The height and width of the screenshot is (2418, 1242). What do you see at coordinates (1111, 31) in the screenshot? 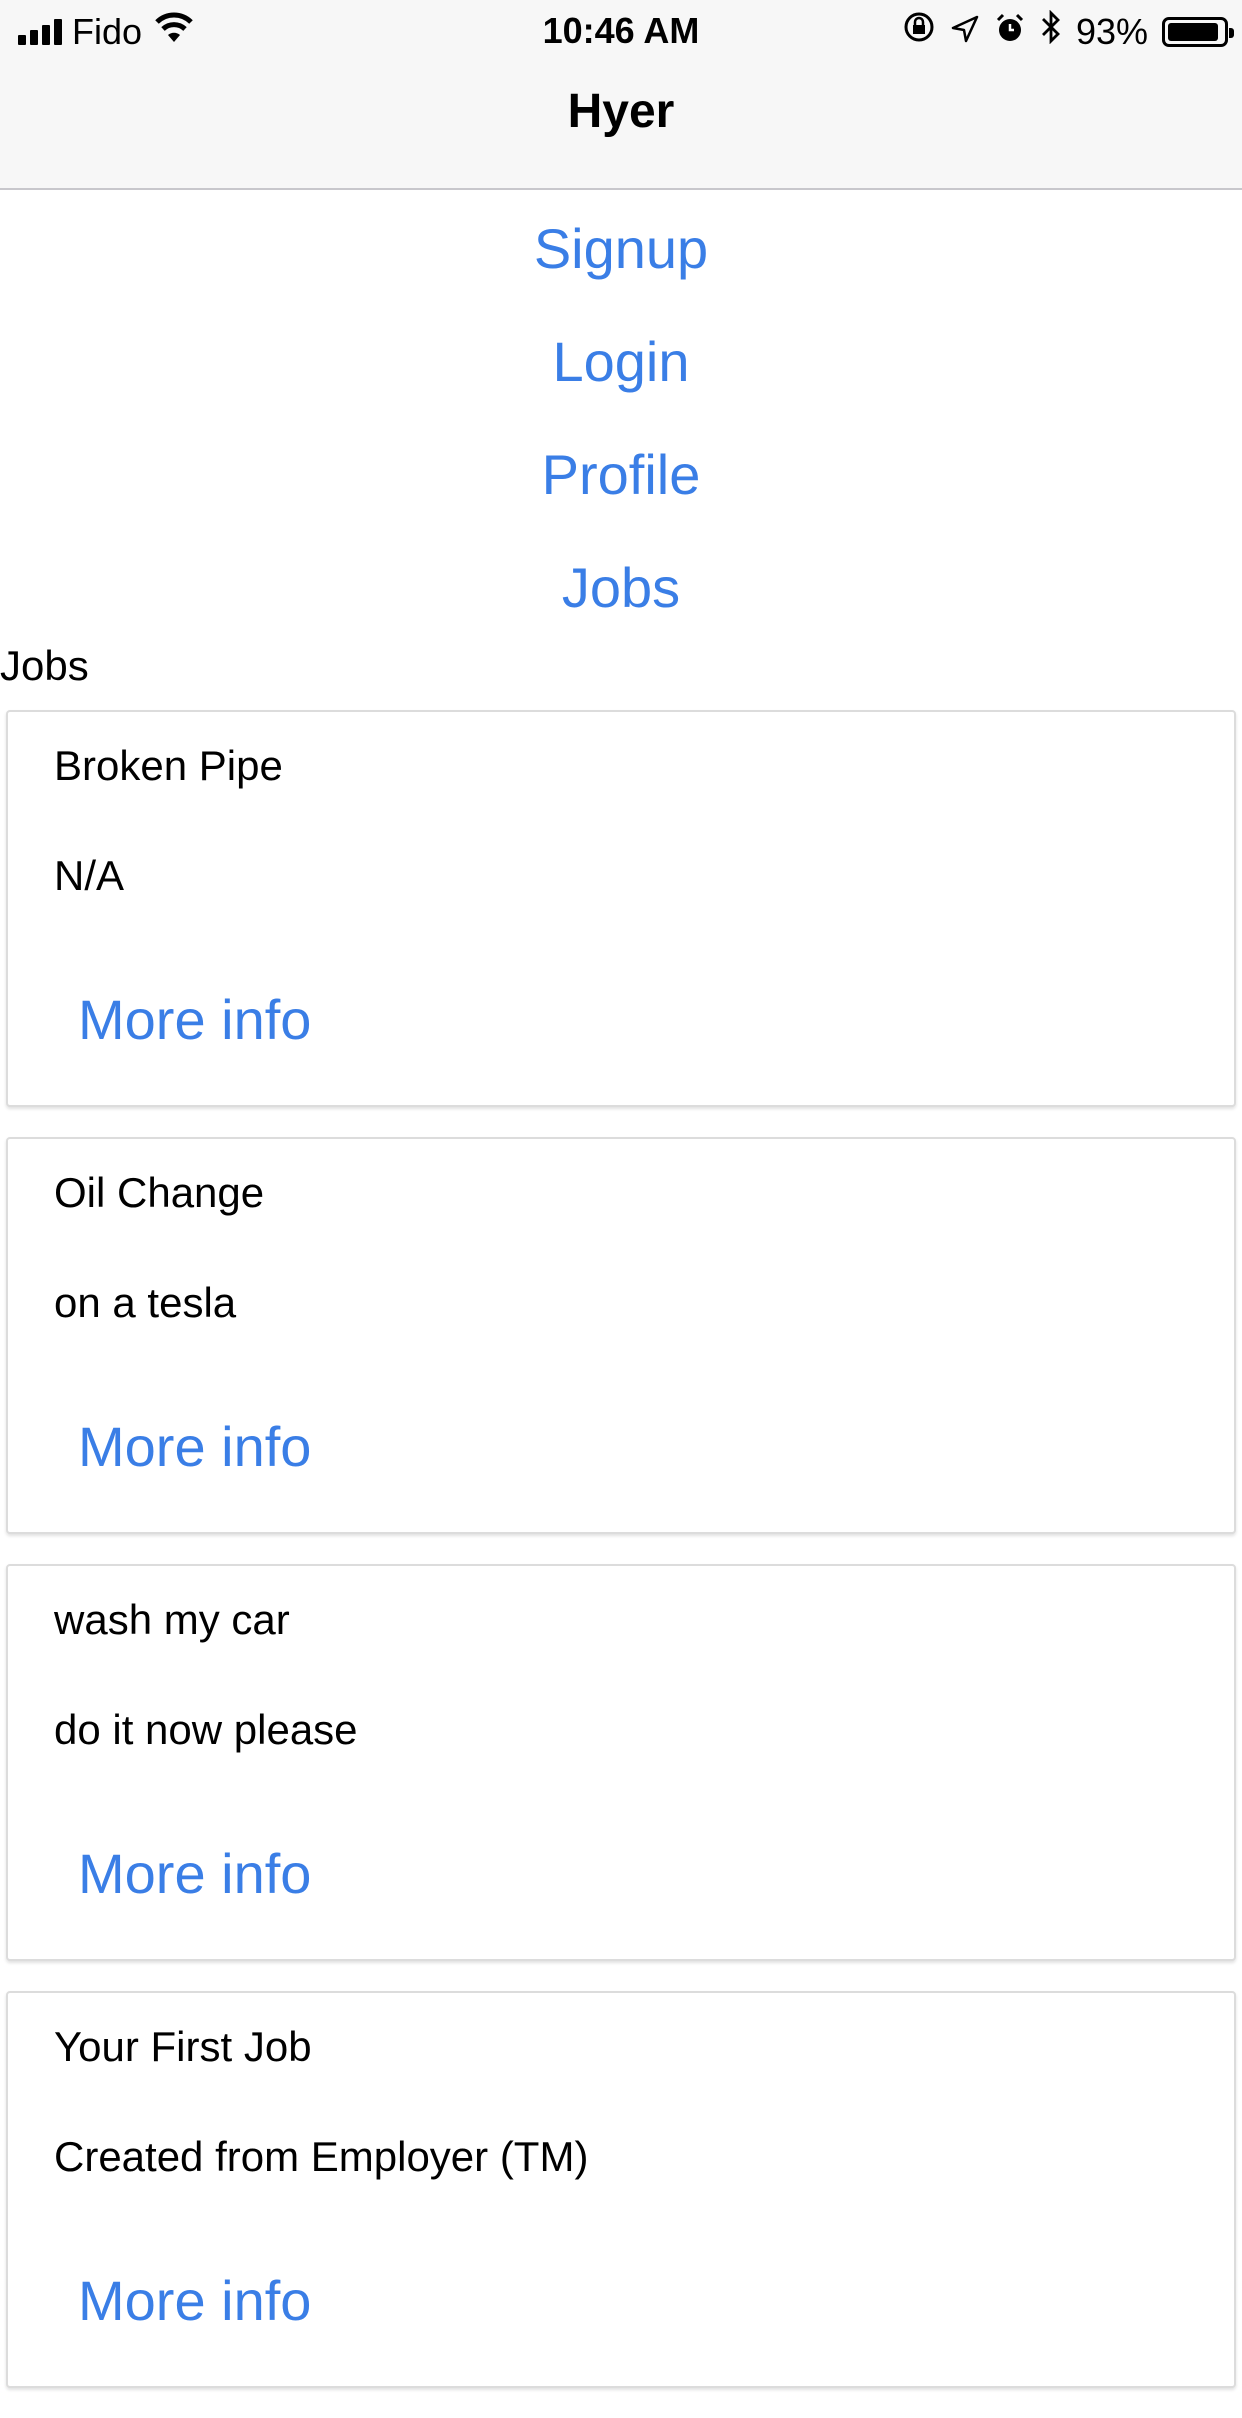
I see `battery-percent: 93%` at bounding box center [1111, 31].